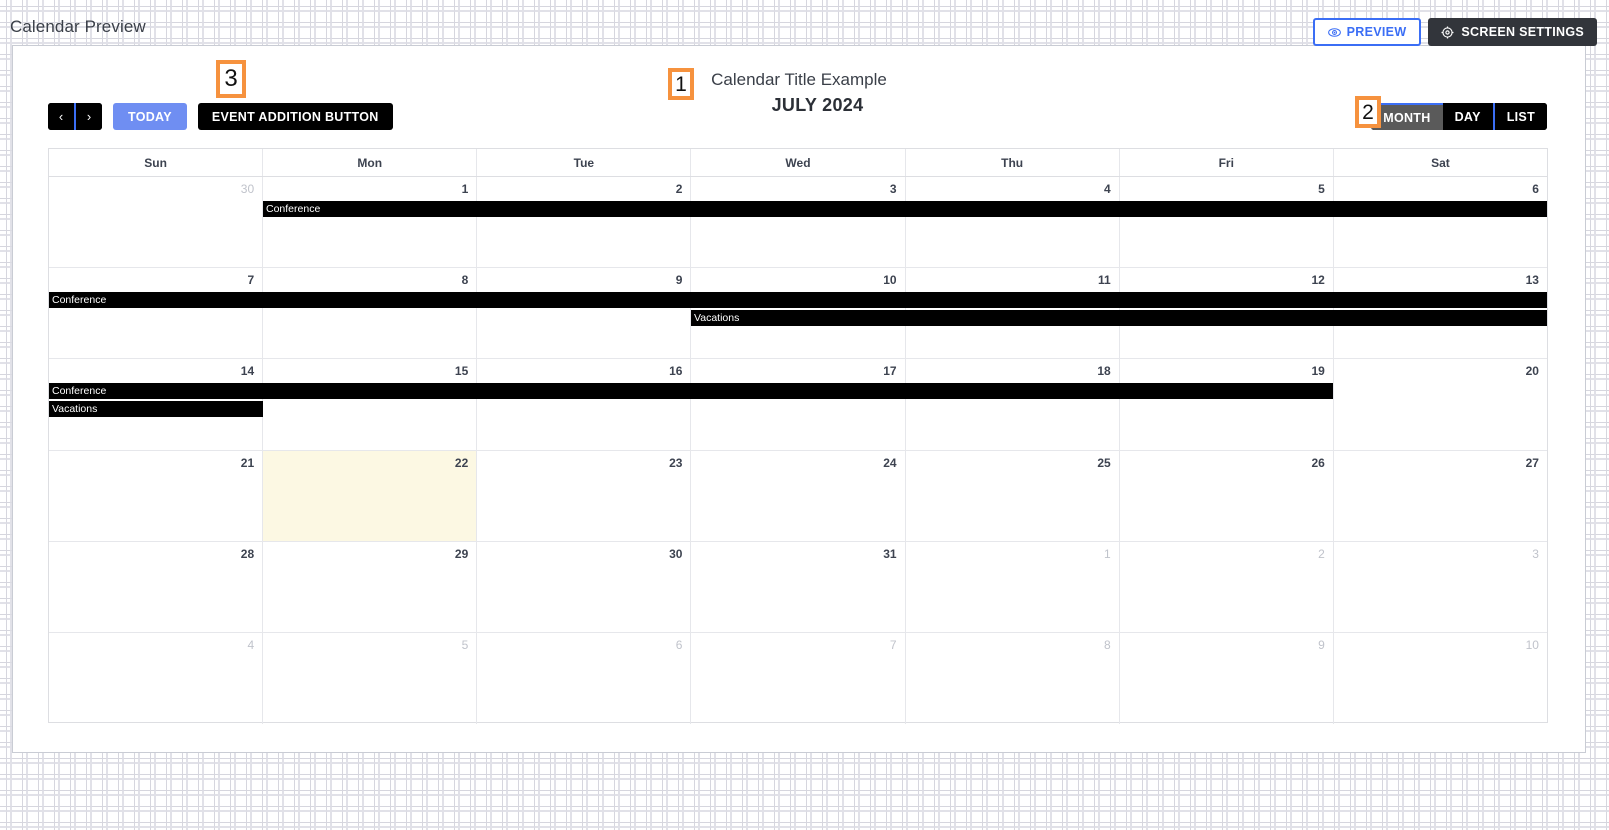 The image size is (1609, 830). Describe the element at coordinates (461, 553) in the screenshot. I see `calendar-day-number: 29` at that location.